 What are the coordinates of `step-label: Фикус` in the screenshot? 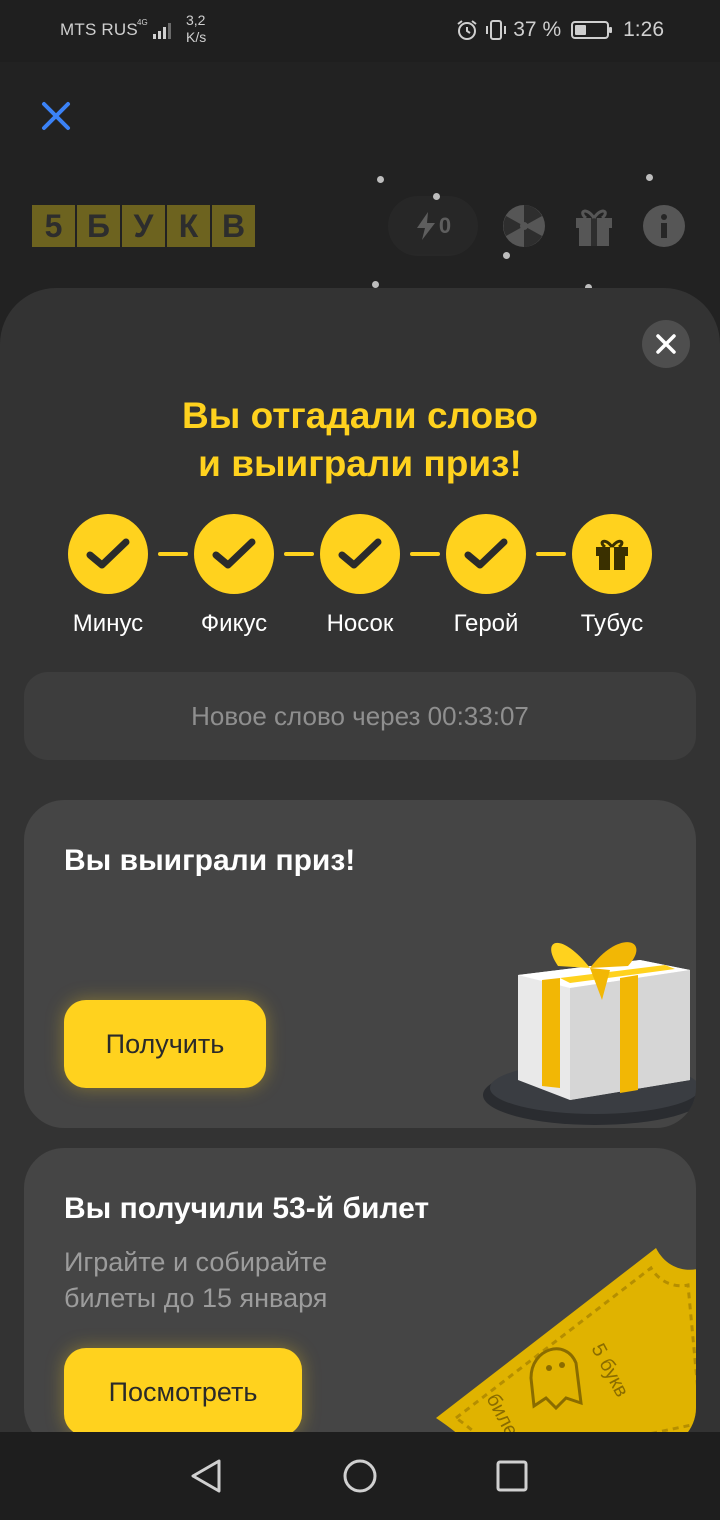 It's located at (234, 623).